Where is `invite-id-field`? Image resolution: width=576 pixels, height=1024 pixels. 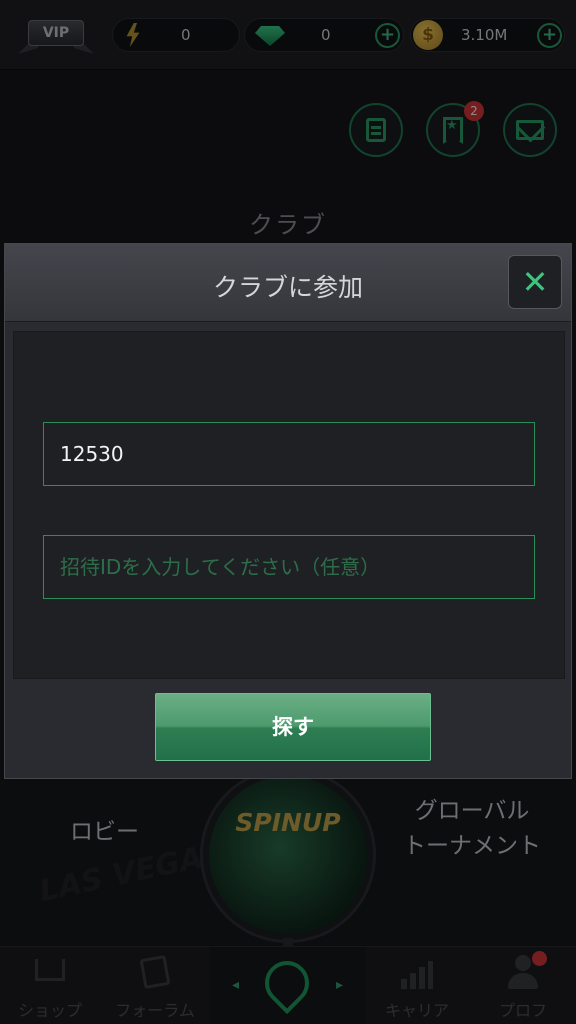
invite-id-field is located at coordinates (289, 567).